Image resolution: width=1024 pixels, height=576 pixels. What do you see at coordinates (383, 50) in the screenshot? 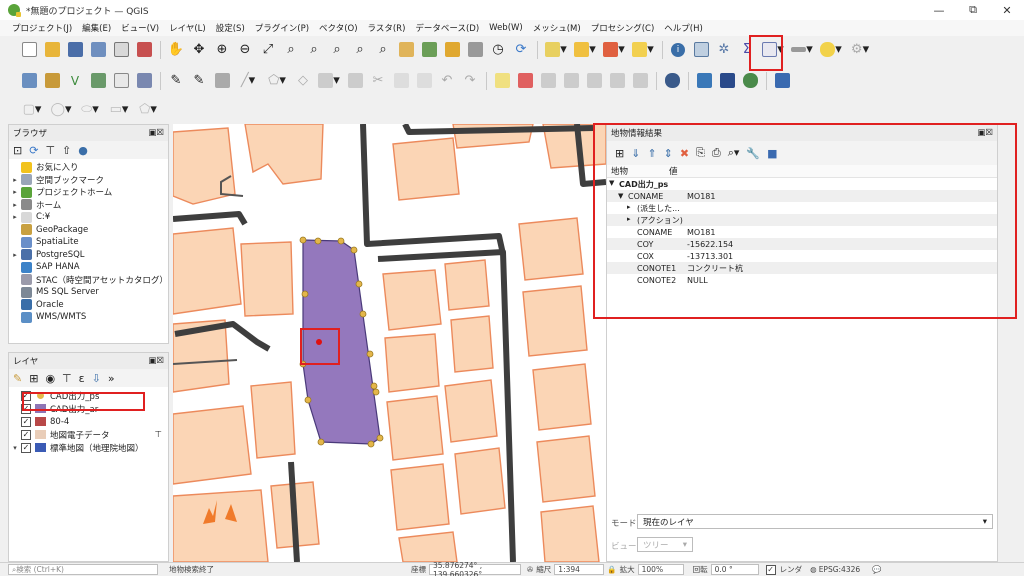
I see `zoom-next-icon: ⌕` at bounding box center [383, 50].